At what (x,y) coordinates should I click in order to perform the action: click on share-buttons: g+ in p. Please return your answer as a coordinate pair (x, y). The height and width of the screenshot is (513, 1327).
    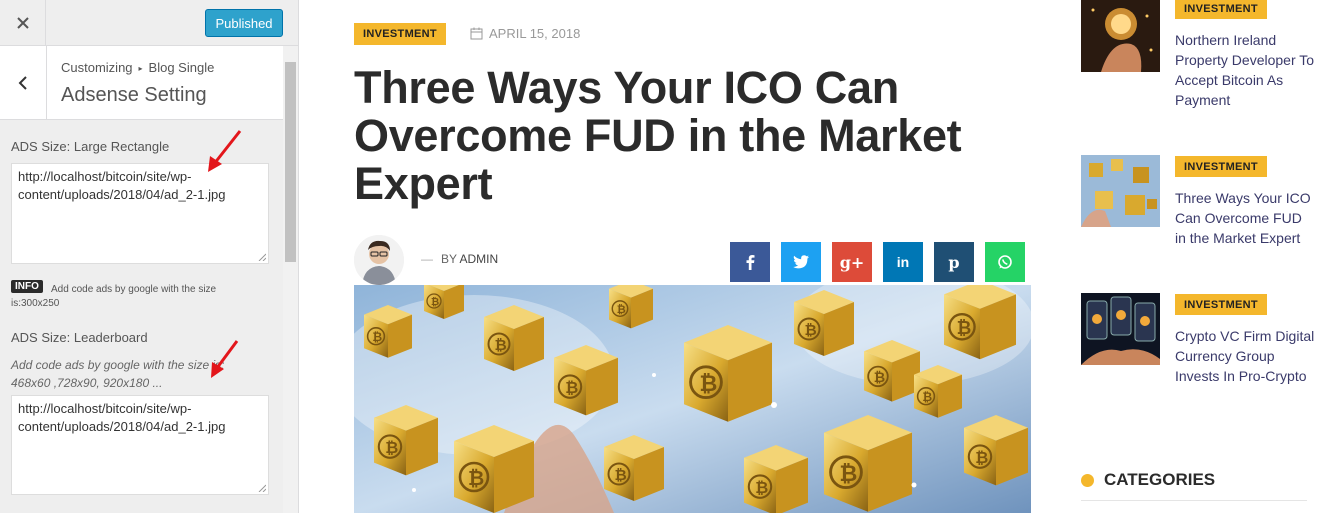
    Looking at the image, I should click on (877, 262).